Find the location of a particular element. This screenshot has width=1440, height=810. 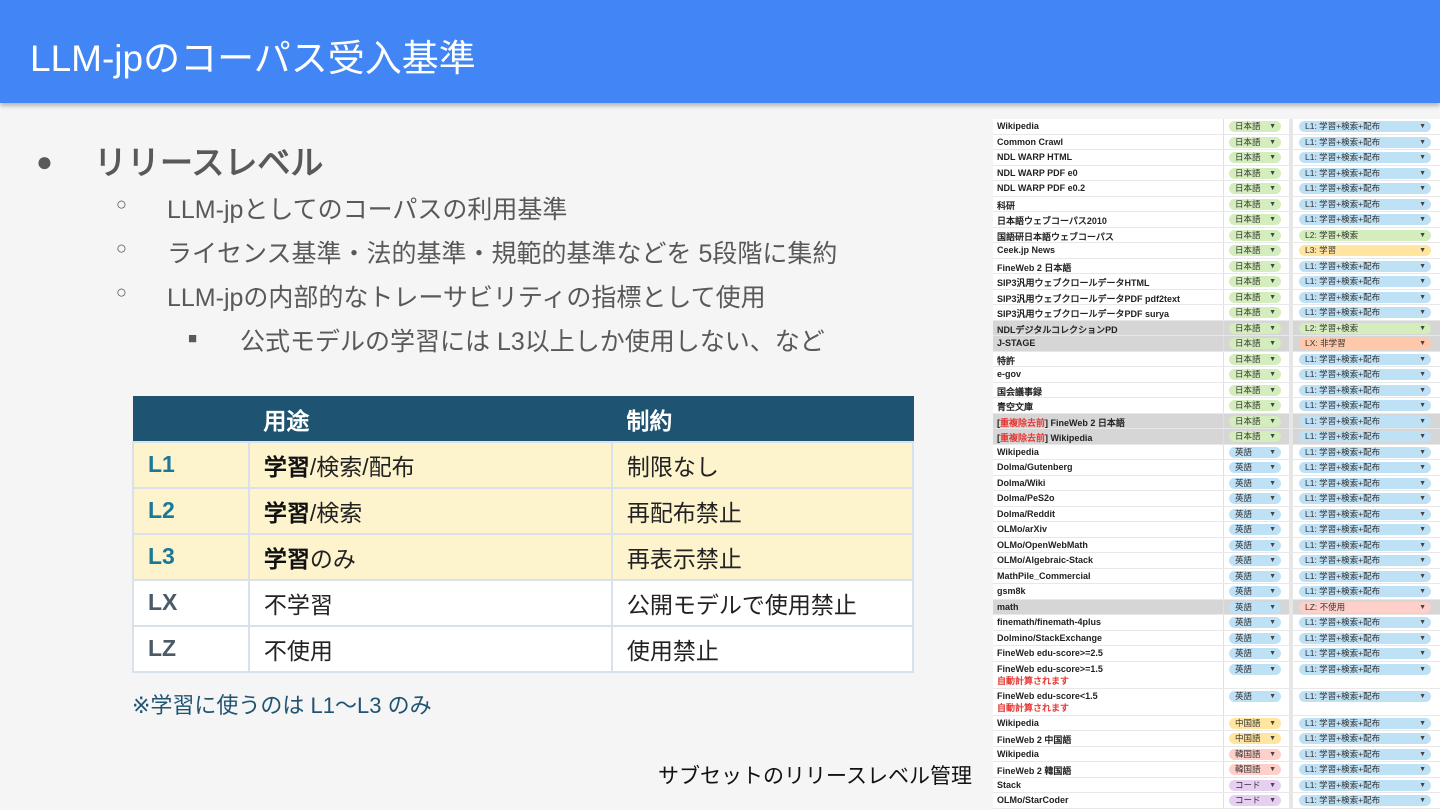

subset-name-text: math is located at coordinates (1008, 606).